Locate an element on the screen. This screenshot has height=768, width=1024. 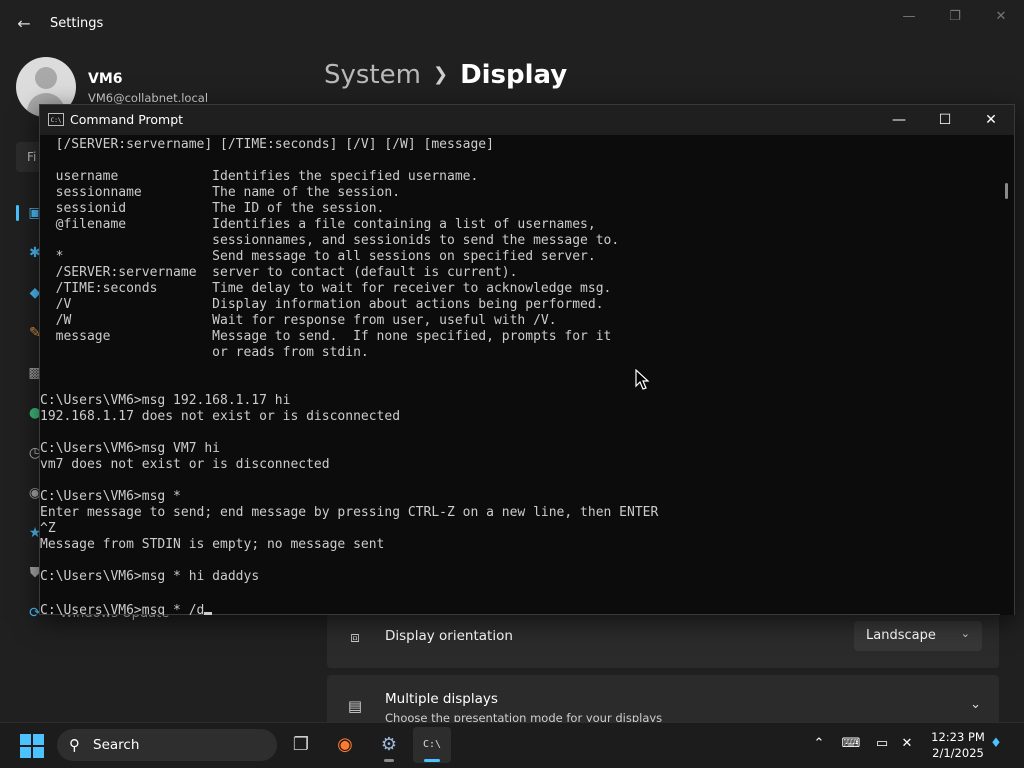
orientation-icon: ⧈ is located at coordinates (355, 637).